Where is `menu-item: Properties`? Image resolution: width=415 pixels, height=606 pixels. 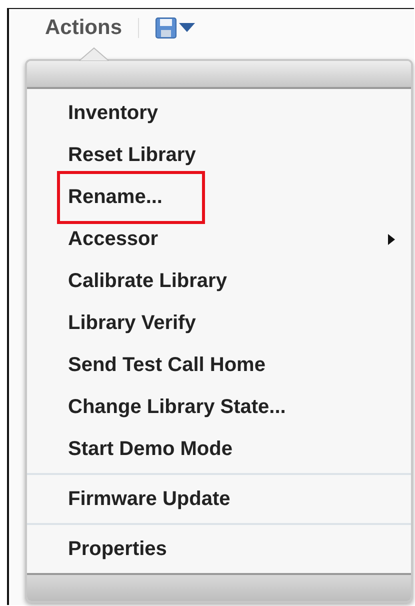 menu-item: Properties is located at coordinates (117, 549).